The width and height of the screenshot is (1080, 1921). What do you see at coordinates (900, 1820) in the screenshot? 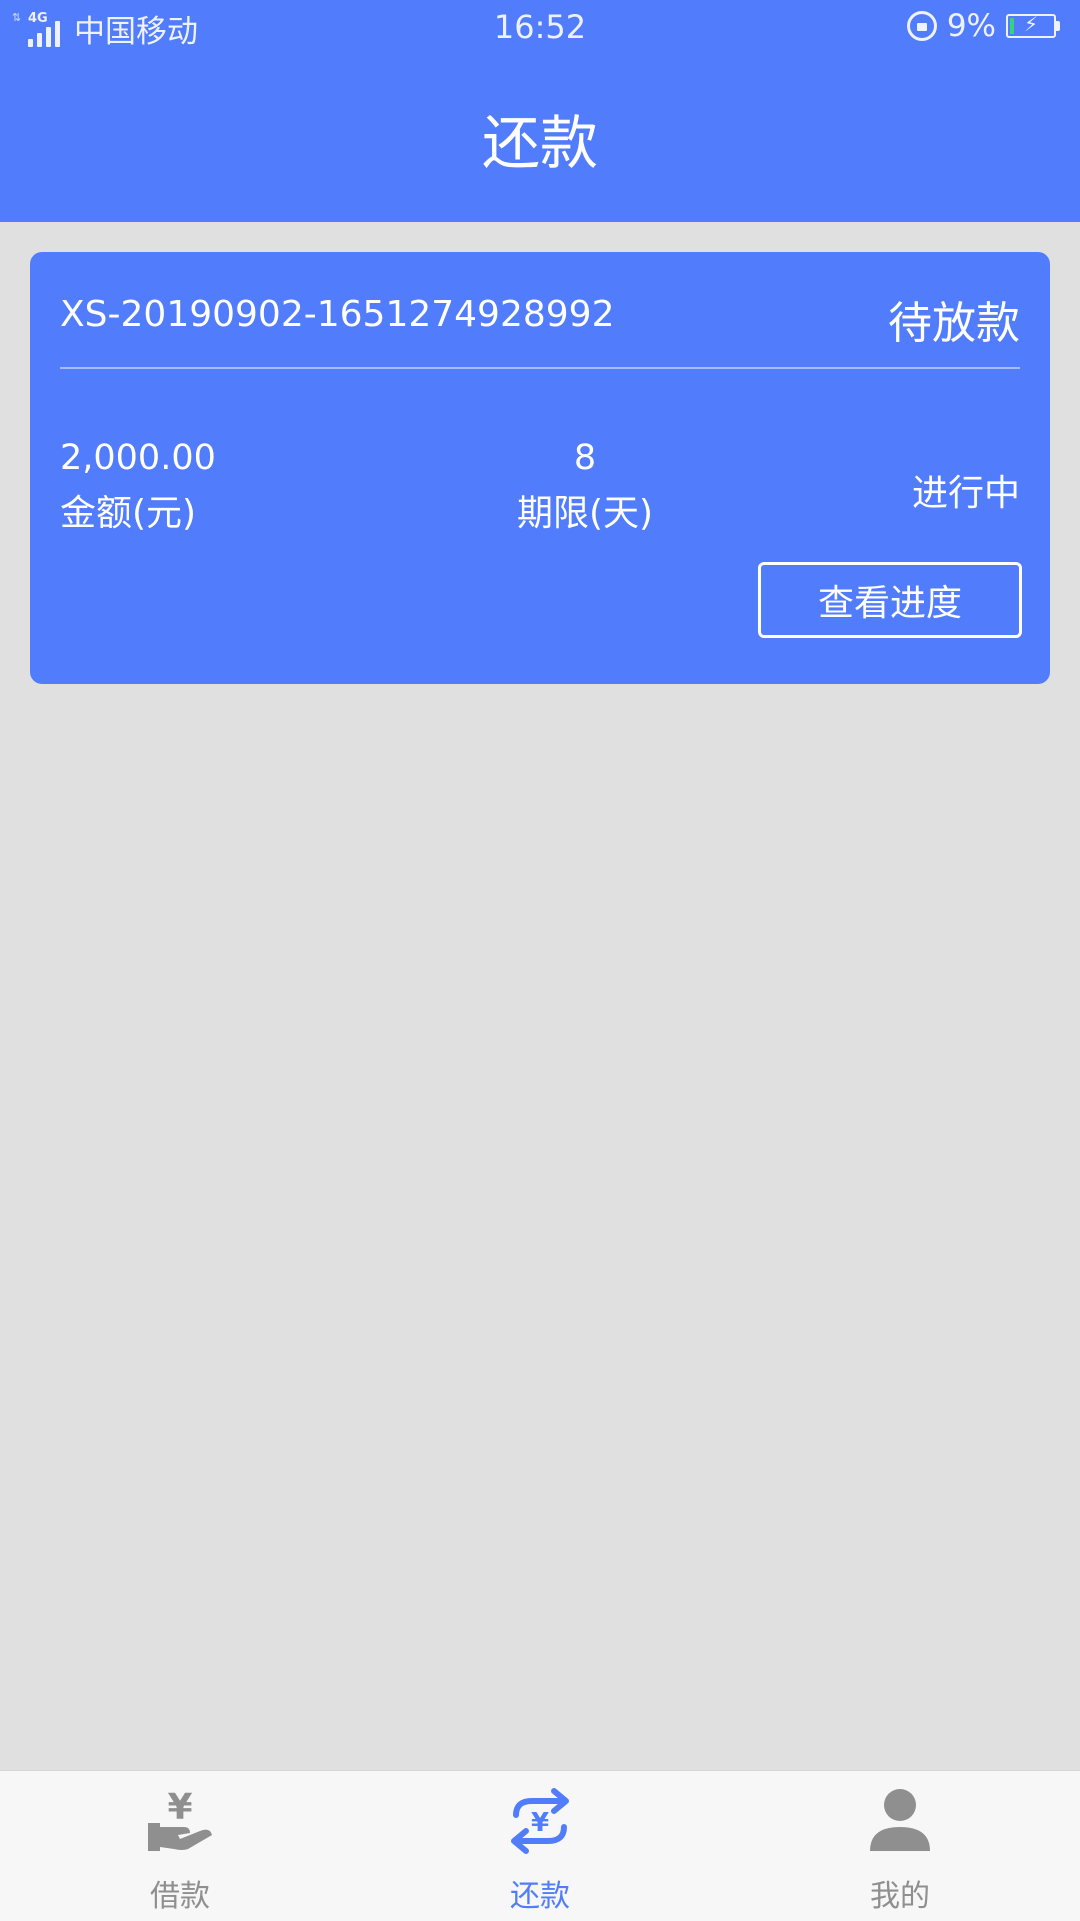
I see `person-icon` at bounding box center [900, 1820].